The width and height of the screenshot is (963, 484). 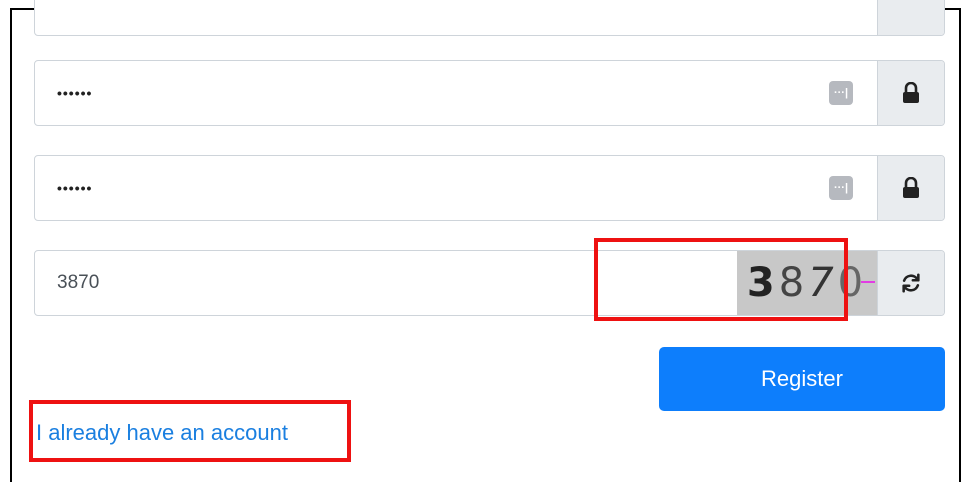 I want to click on refresh-icon, so click(x=911, y=283).